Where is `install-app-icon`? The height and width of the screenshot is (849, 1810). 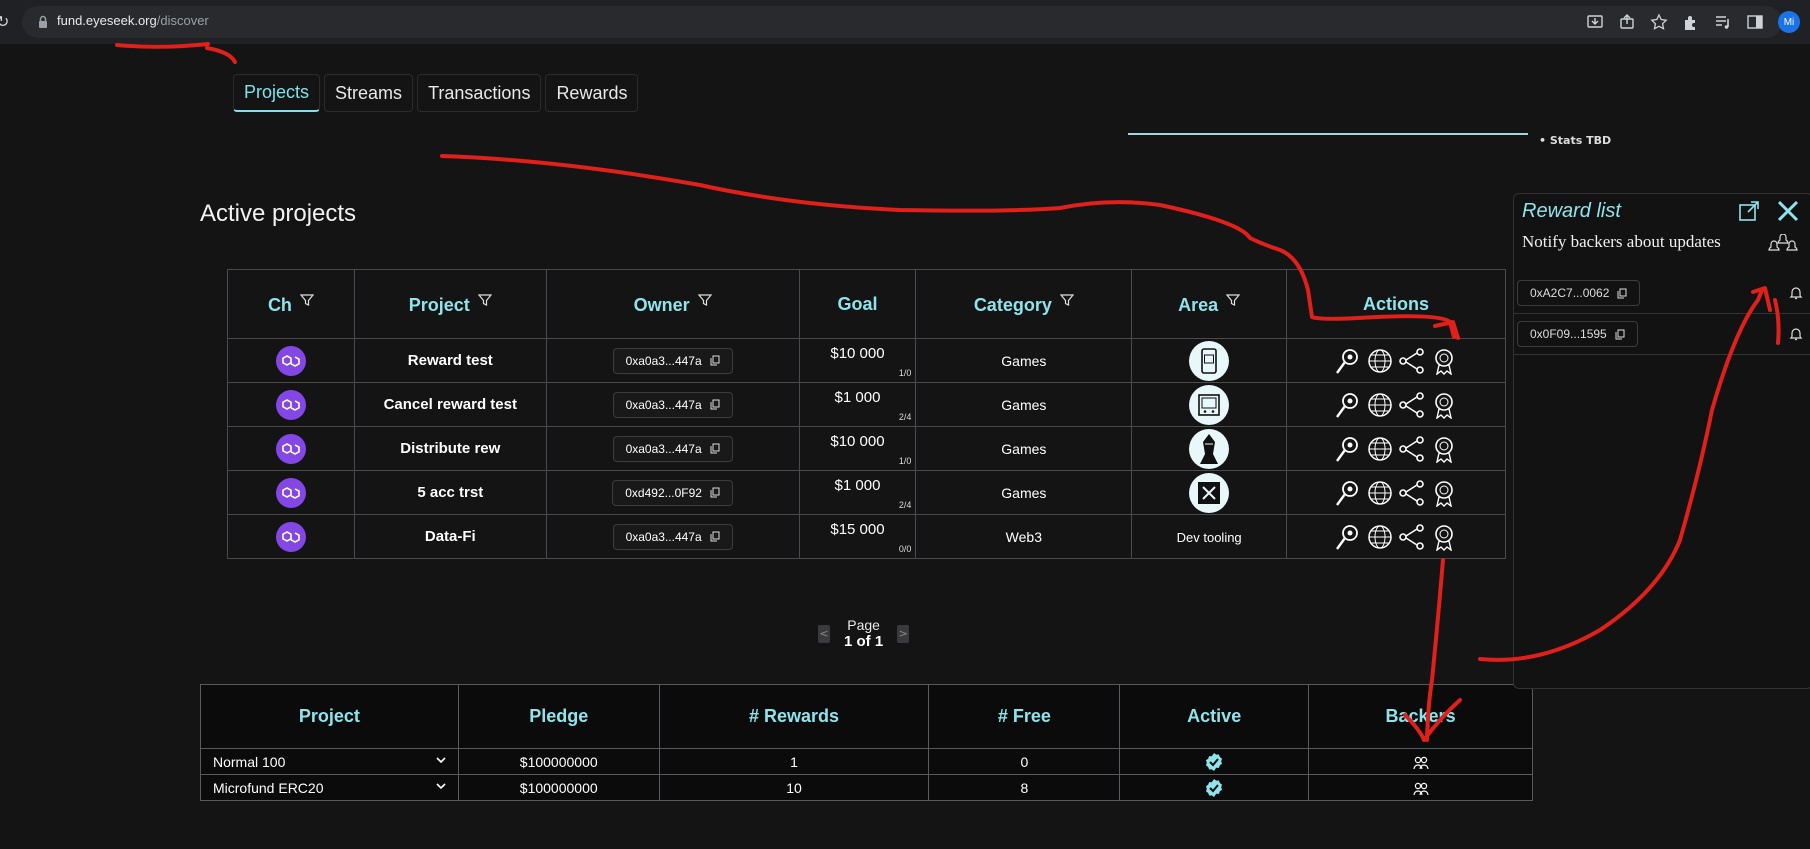 install-app-icon is located at coordinates (1595, 22).